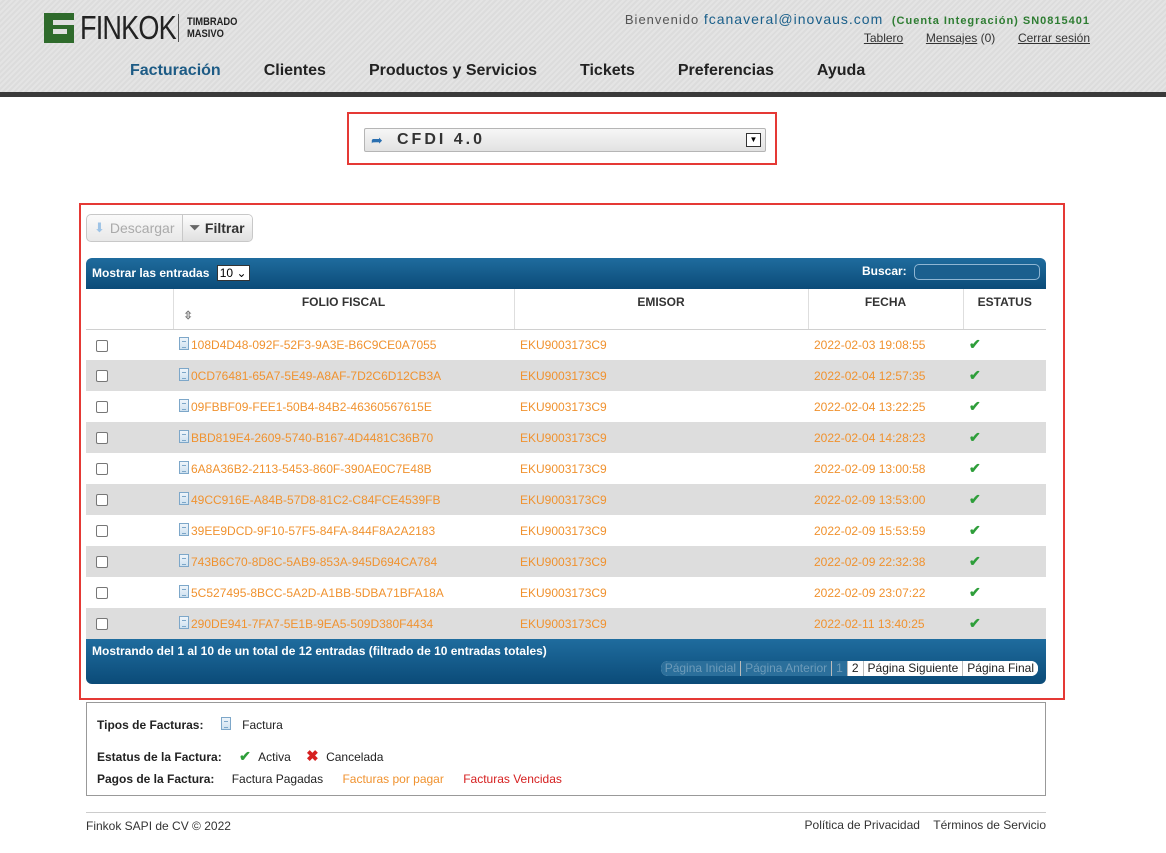 This screenshot has width=1166, height=853. I want to click on terms-link: Términos de Servicio, so click(989, 825).